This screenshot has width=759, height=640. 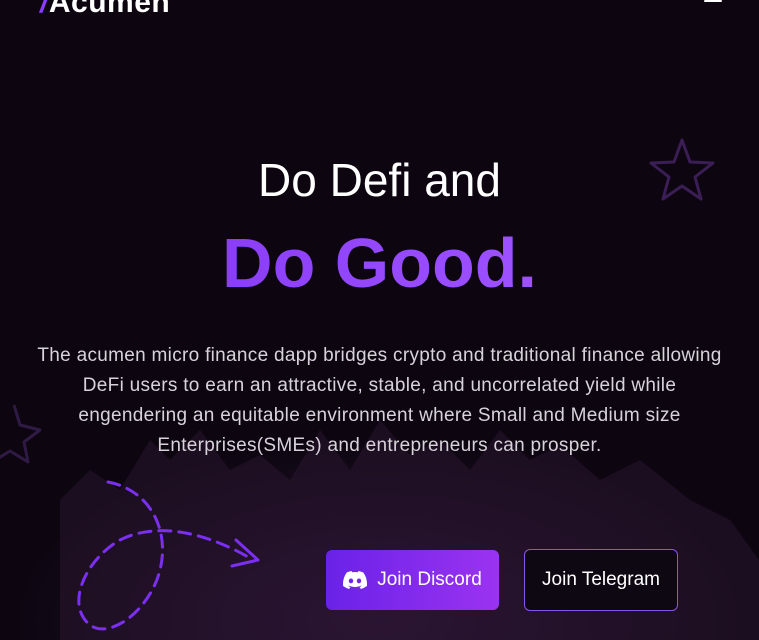 I want to click on join-discord-button: Join Discord, so click(x=412, y=580).